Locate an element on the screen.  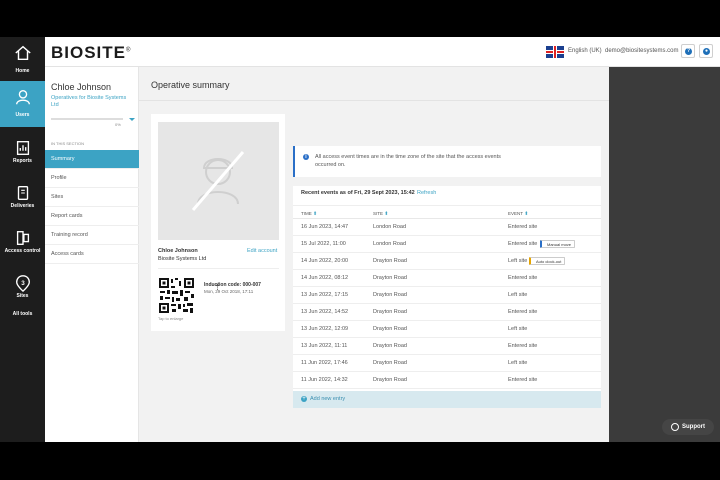
nav-access-control-label: Access control is located at coordinates (22, 251).